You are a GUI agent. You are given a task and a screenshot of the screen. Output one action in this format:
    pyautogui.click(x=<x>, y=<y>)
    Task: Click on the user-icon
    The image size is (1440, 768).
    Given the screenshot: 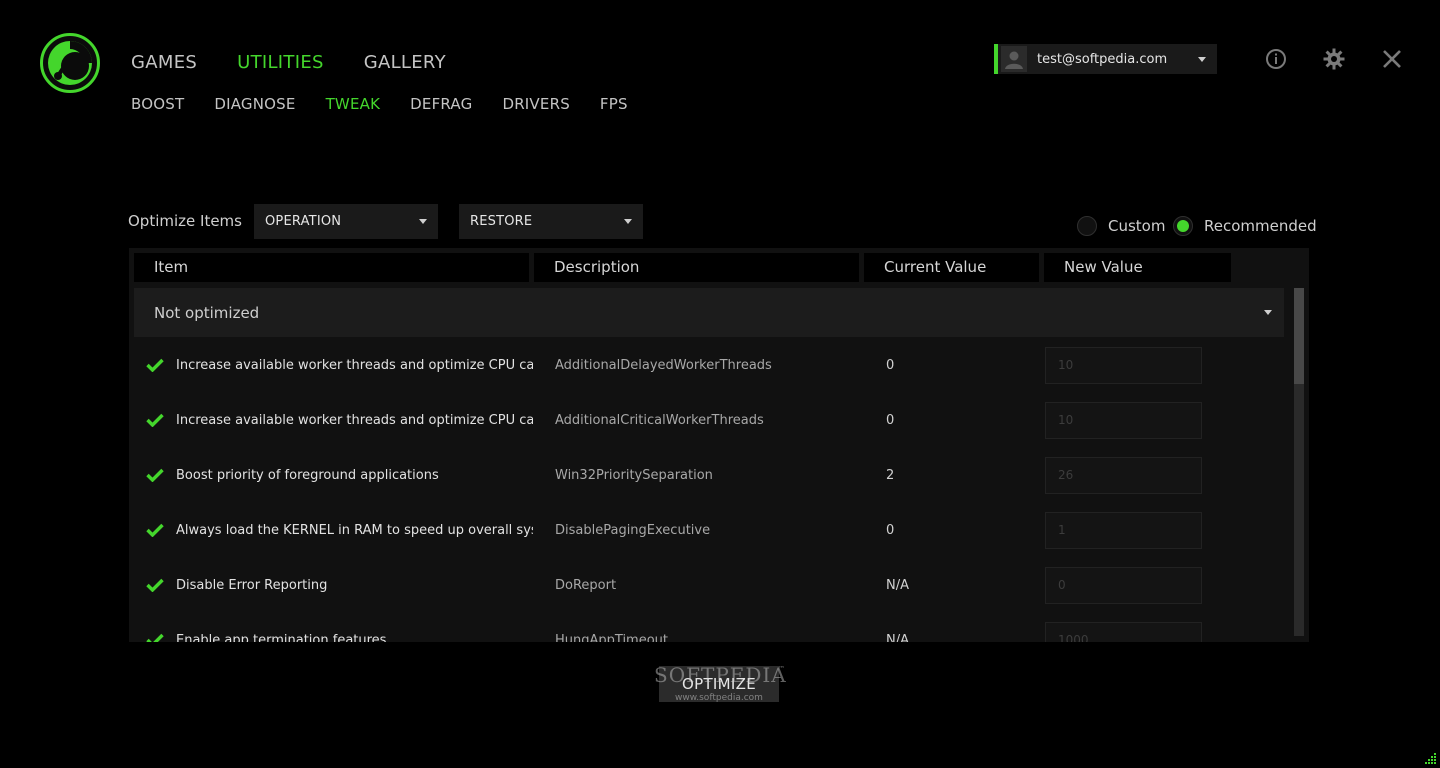 What is the action you would take?
    pyautogui.click(x=1014, y=60)
    